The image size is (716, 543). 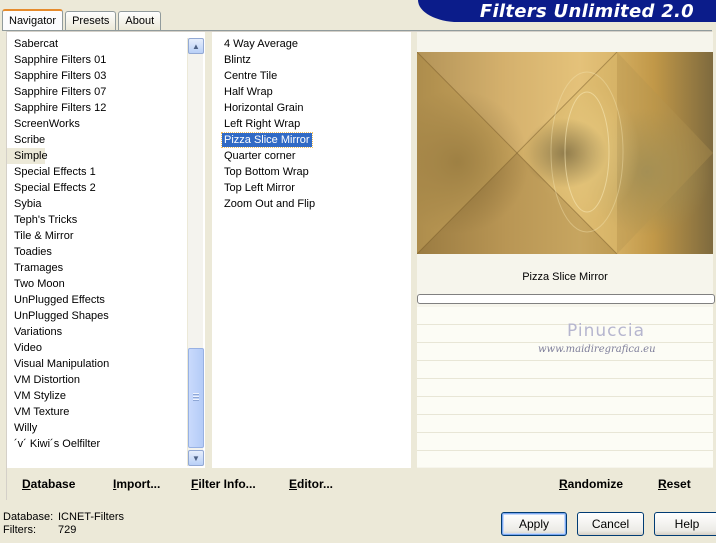 What do you see at coordinates (566, 299) in the screenshot?
I see `preview-progress-bar` at bounding box center [566, 299].